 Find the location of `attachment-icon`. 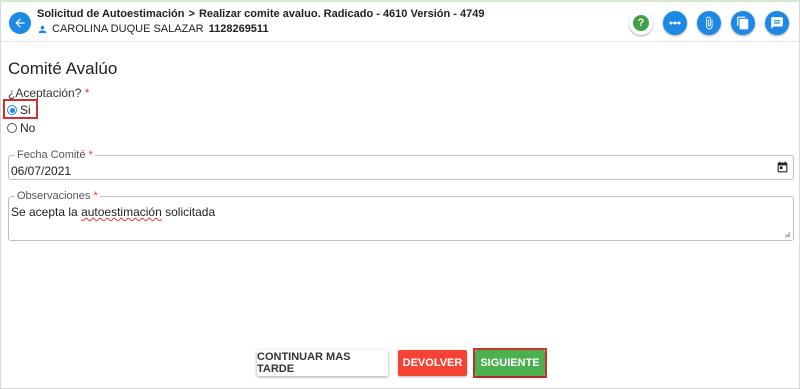

attachment-icon is located at coordinates (709, 23).